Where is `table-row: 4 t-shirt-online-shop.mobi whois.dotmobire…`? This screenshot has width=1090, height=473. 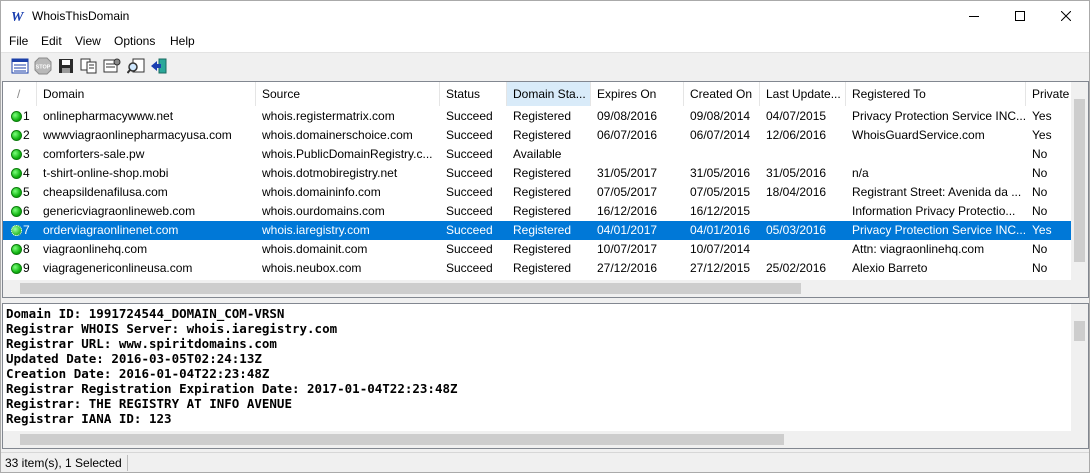
table-row: 4 t-shirt-online-shop.mobi whois.dotmobire… is located at coordinates (537, 173).